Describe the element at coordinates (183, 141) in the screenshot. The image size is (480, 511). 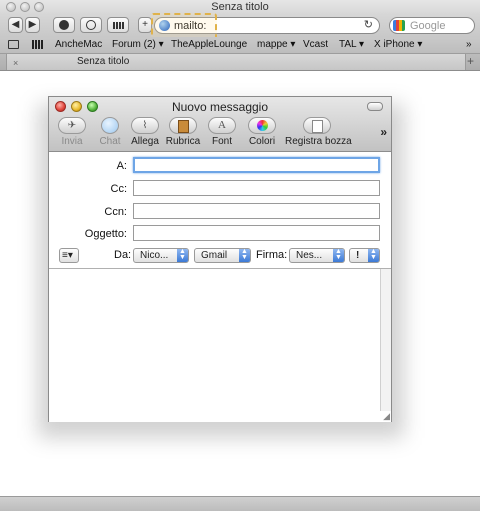
I see `address-book-label: Rubrica` at that location.